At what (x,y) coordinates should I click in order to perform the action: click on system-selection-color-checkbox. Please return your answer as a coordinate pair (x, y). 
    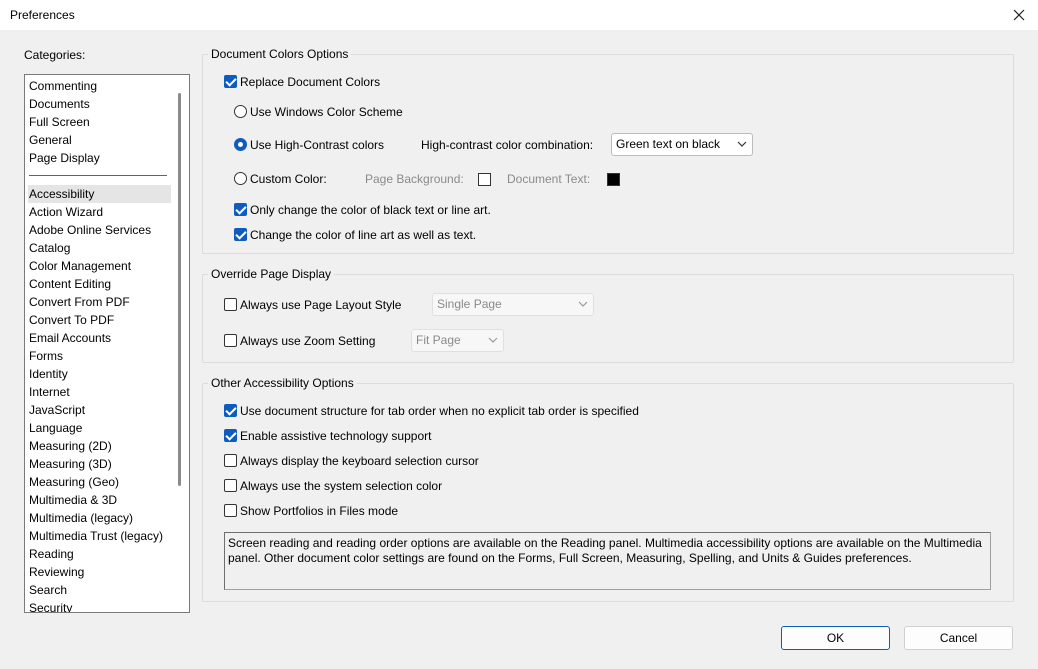
    Looking at the image, I should click on (230, 485).